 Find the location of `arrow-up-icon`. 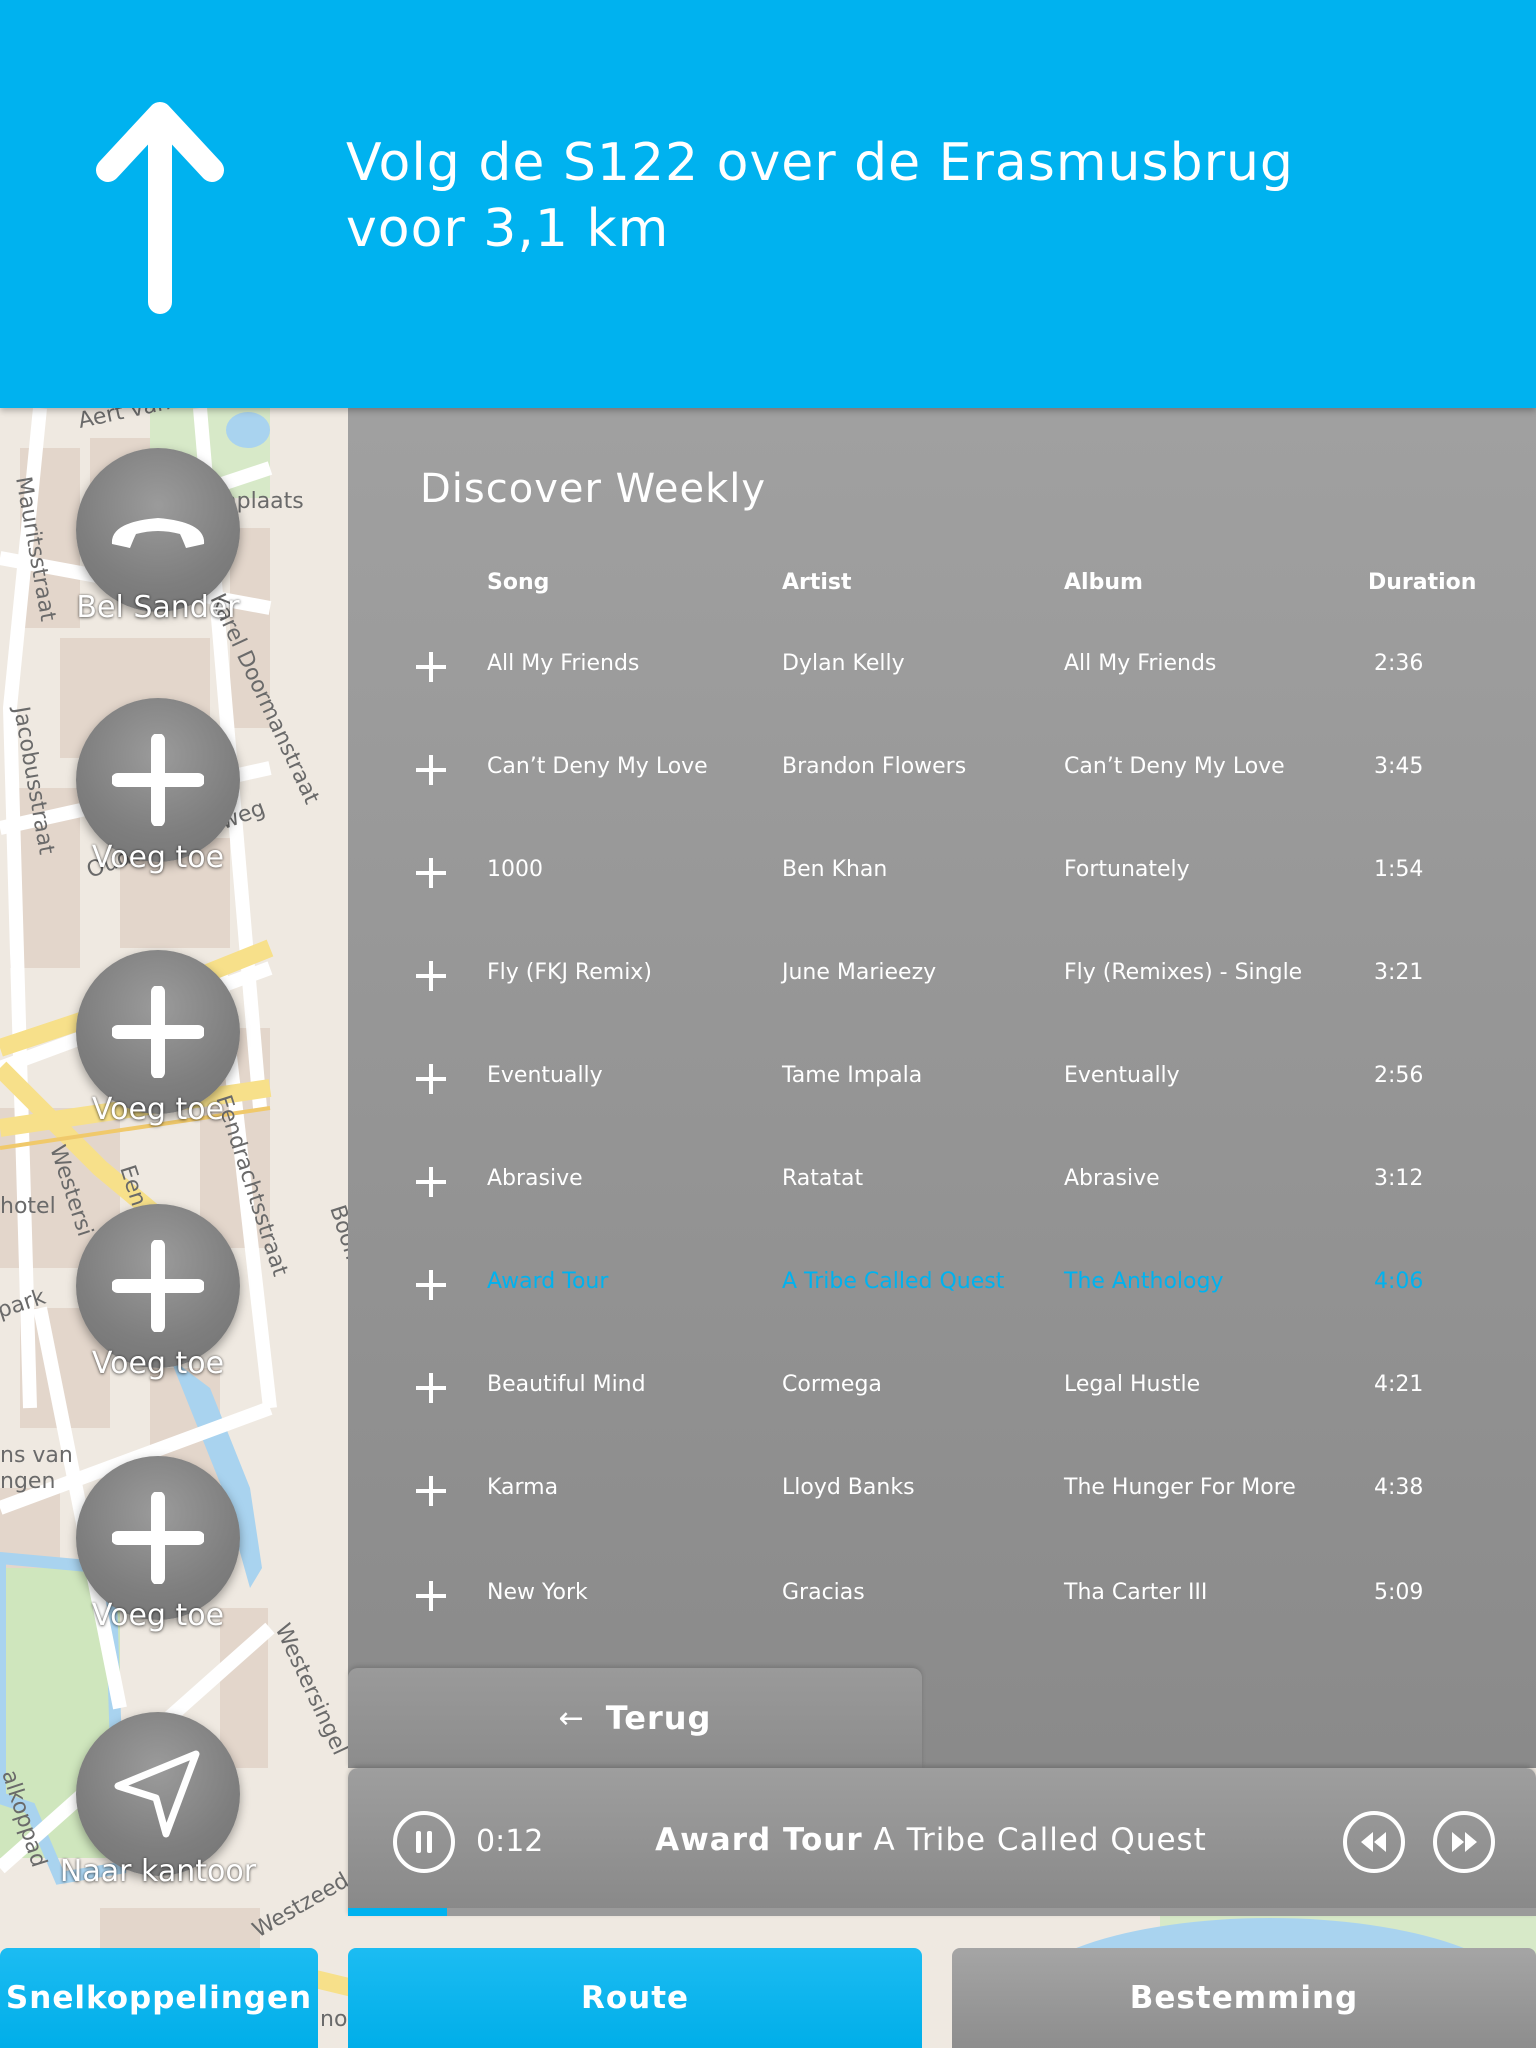

arrow-up-icon is located at coordinates (160, 208).